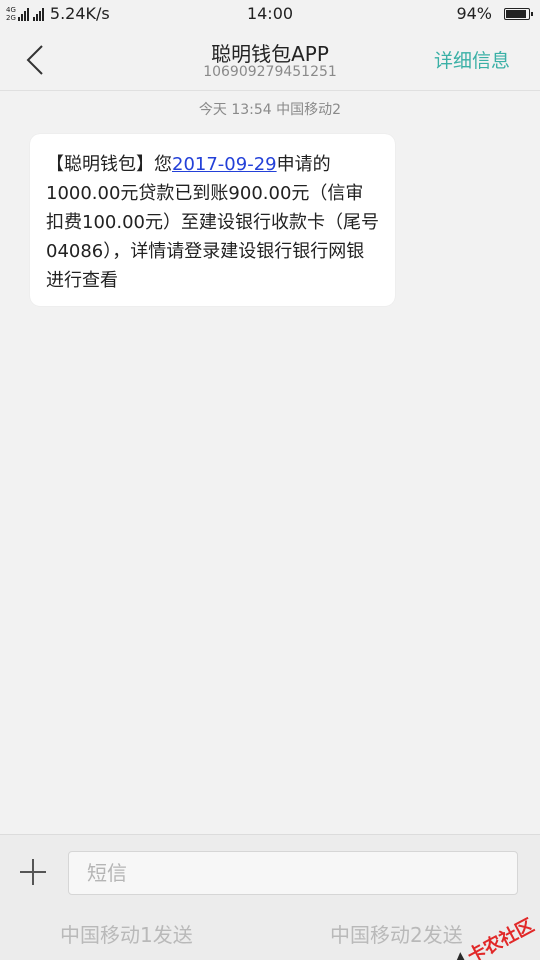 This screenshot has width=540, height=960. Describe the element at coordinates (270, 897) in the screenshot. I see `composer-bar: 中国移动1发送 中国移动2发送` at that location.